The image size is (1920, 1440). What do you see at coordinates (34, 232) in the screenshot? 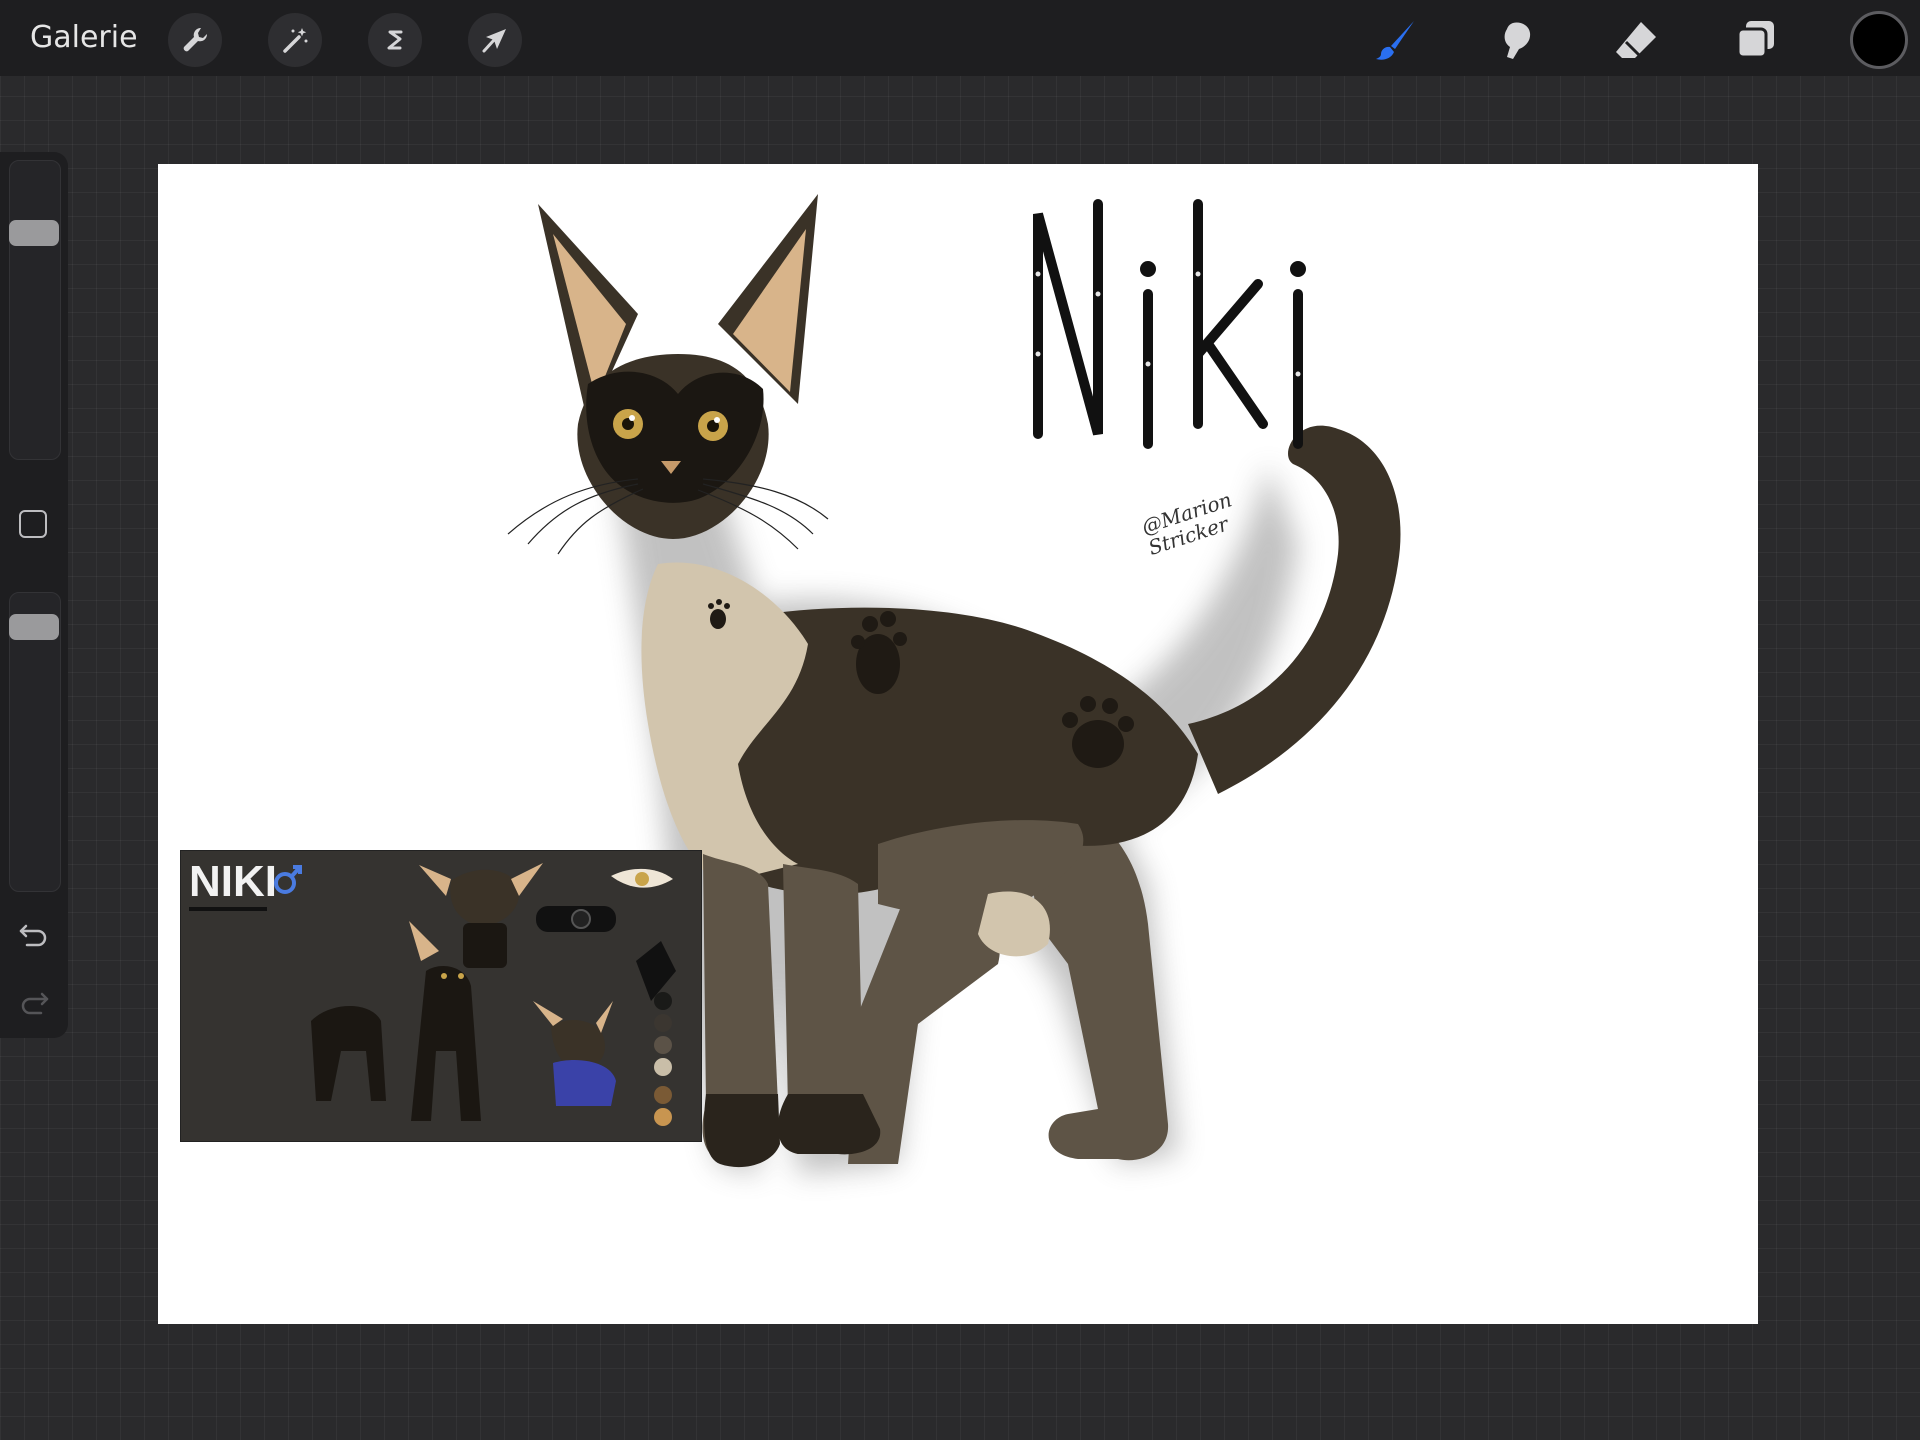
I see `brush-size-slider-handle` at bounding box center [34, 232].